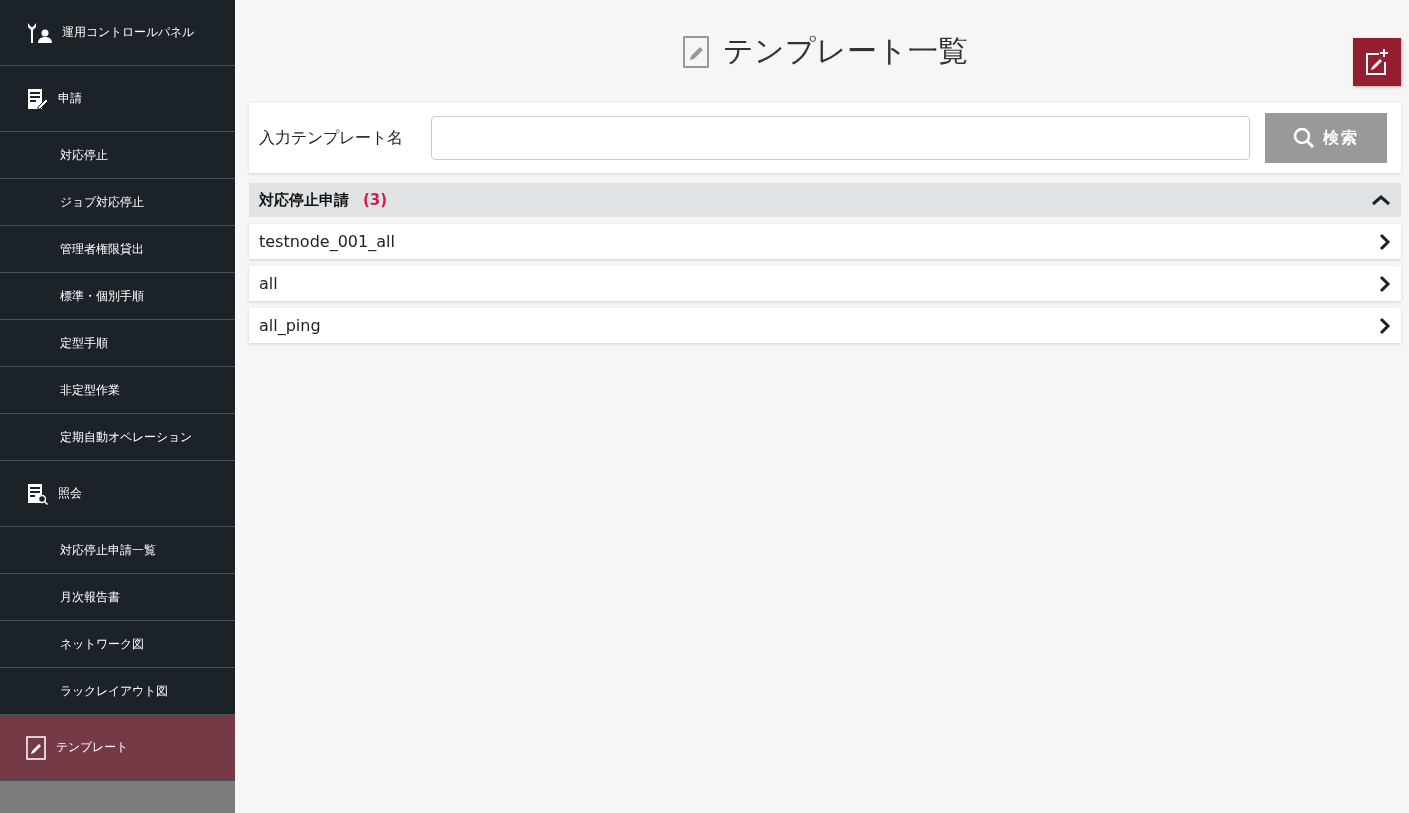 This screenshot has width=1409, height=813. What do you see at coordinates (37, 493) in the screenshot?
I see `document-search-icon` at bounding box center [37, 493].